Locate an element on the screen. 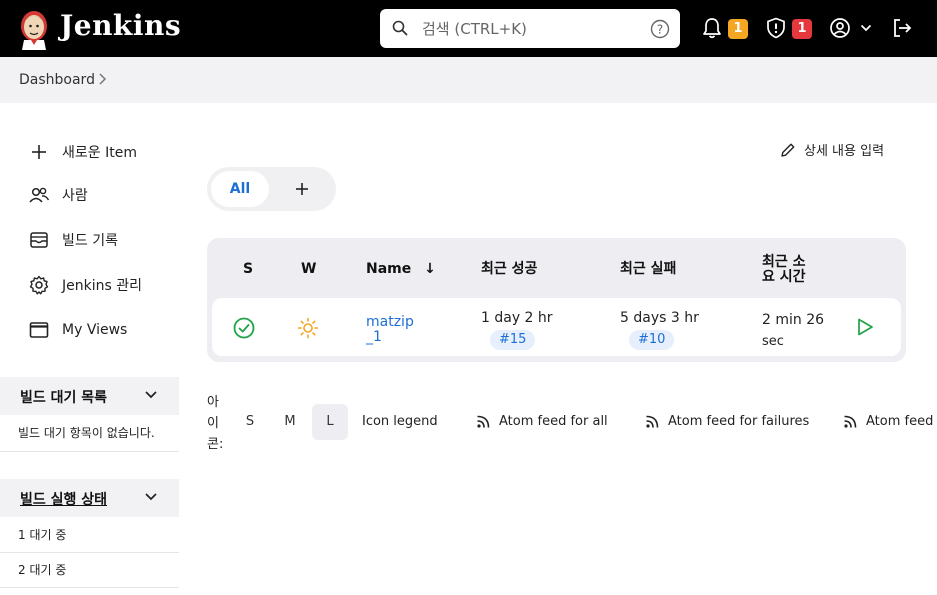 Image resolution: width=937 pixels, height=595 pixels. sidebar-item-people: 사람 is located at coordinates (58, 195).